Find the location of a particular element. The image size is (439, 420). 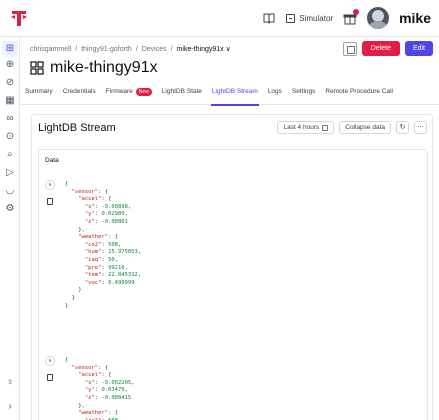

device-actions: Delete Edit is located at coordinates (387, 48).